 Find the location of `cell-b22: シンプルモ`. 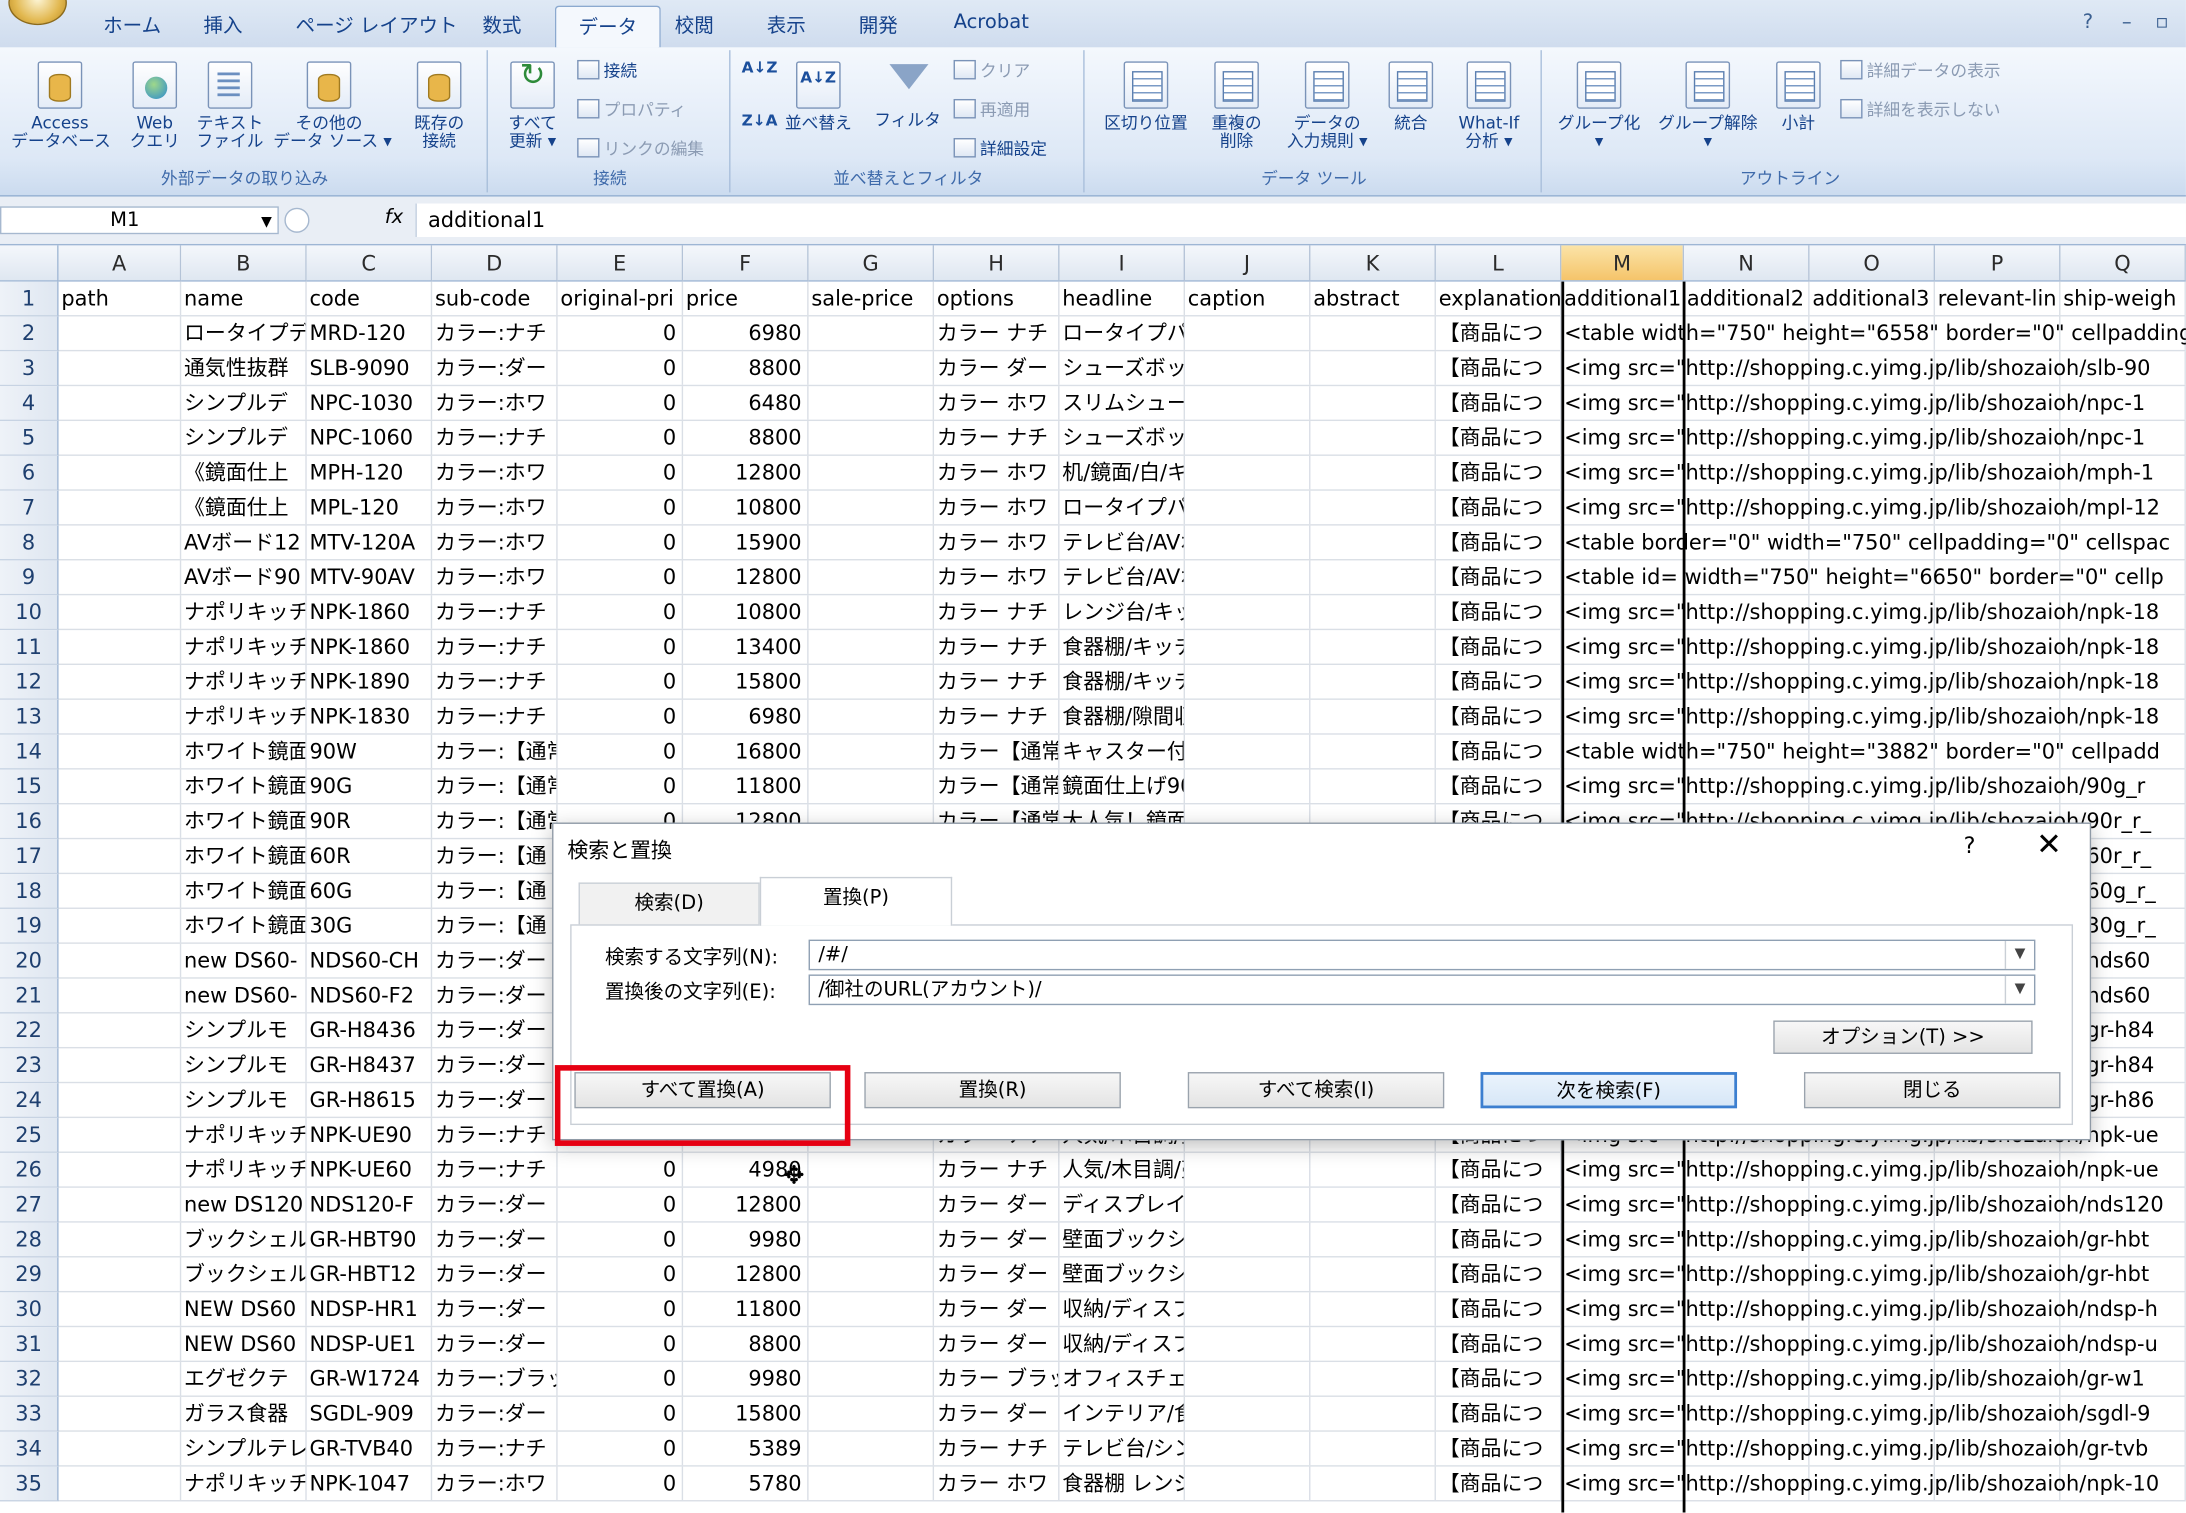

cell-b22: シンプルモ is located at coordinates (244, 1030).